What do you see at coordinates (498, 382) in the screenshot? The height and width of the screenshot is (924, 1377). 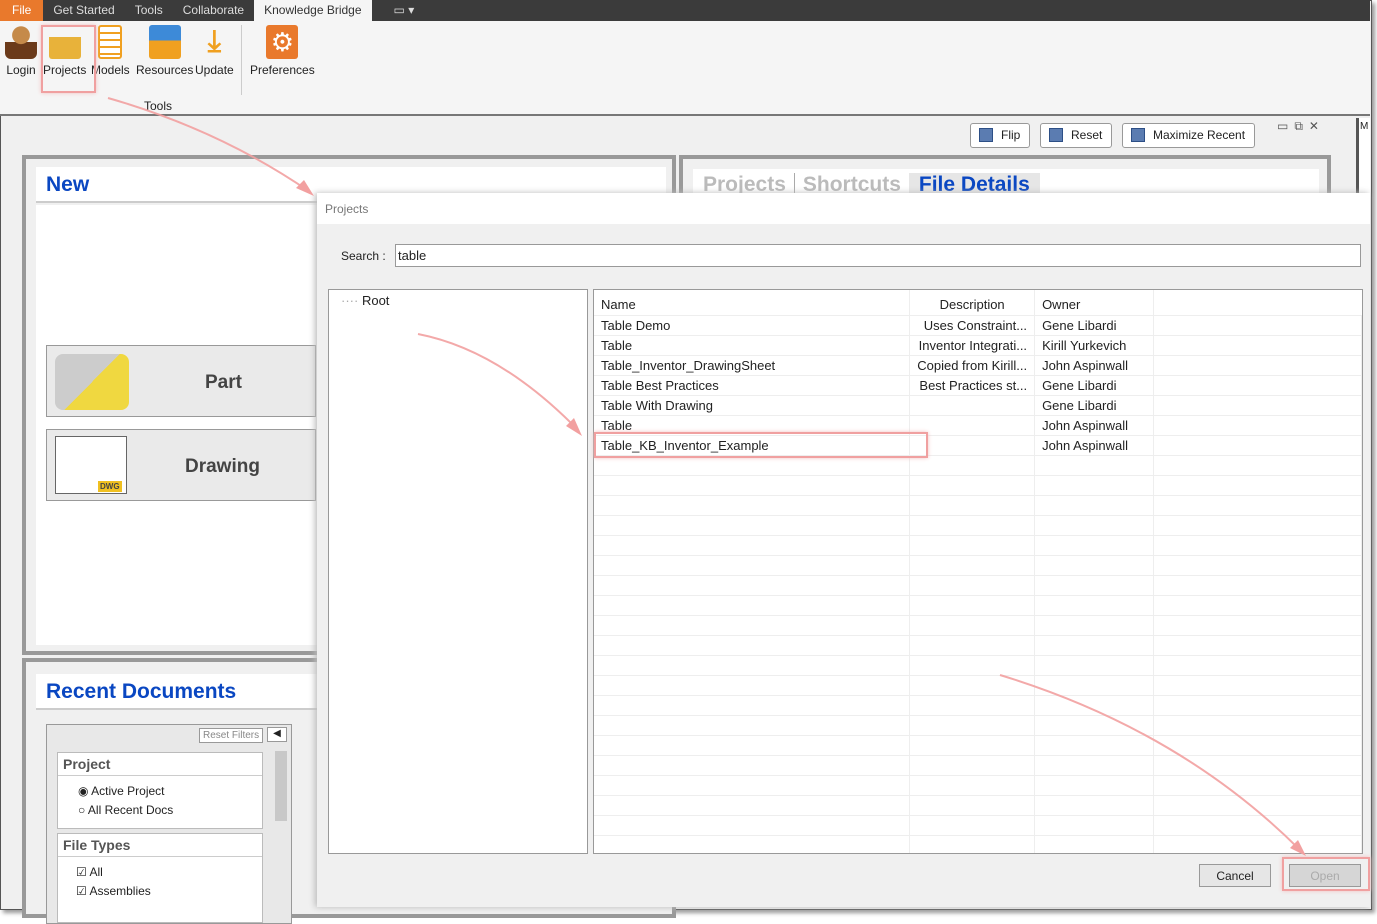 I see `arrow-to-row` at bounding box center [498, 382].